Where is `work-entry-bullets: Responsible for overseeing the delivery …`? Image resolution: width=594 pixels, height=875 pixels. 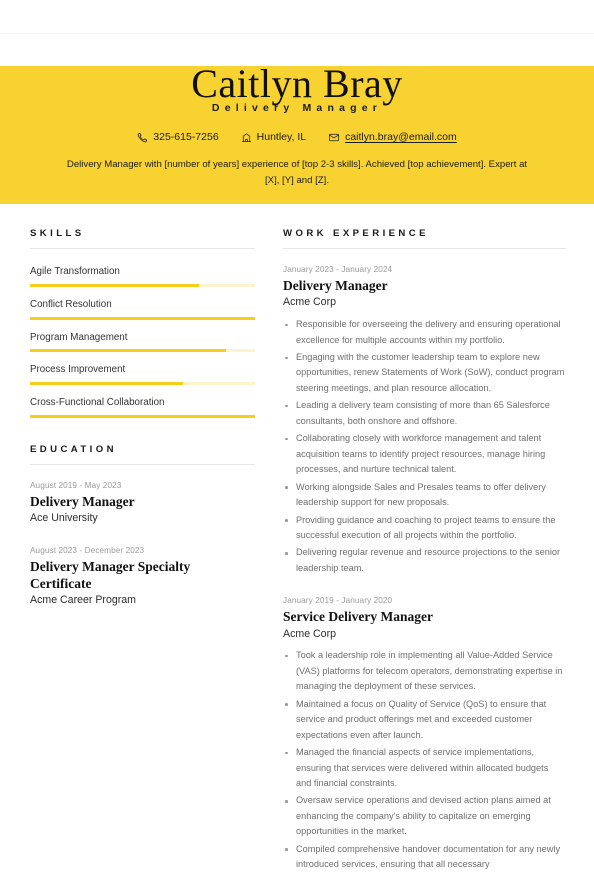 work-entry-bullets: Responsible for overseeing the delivery … is located at coordinates (424, 446).